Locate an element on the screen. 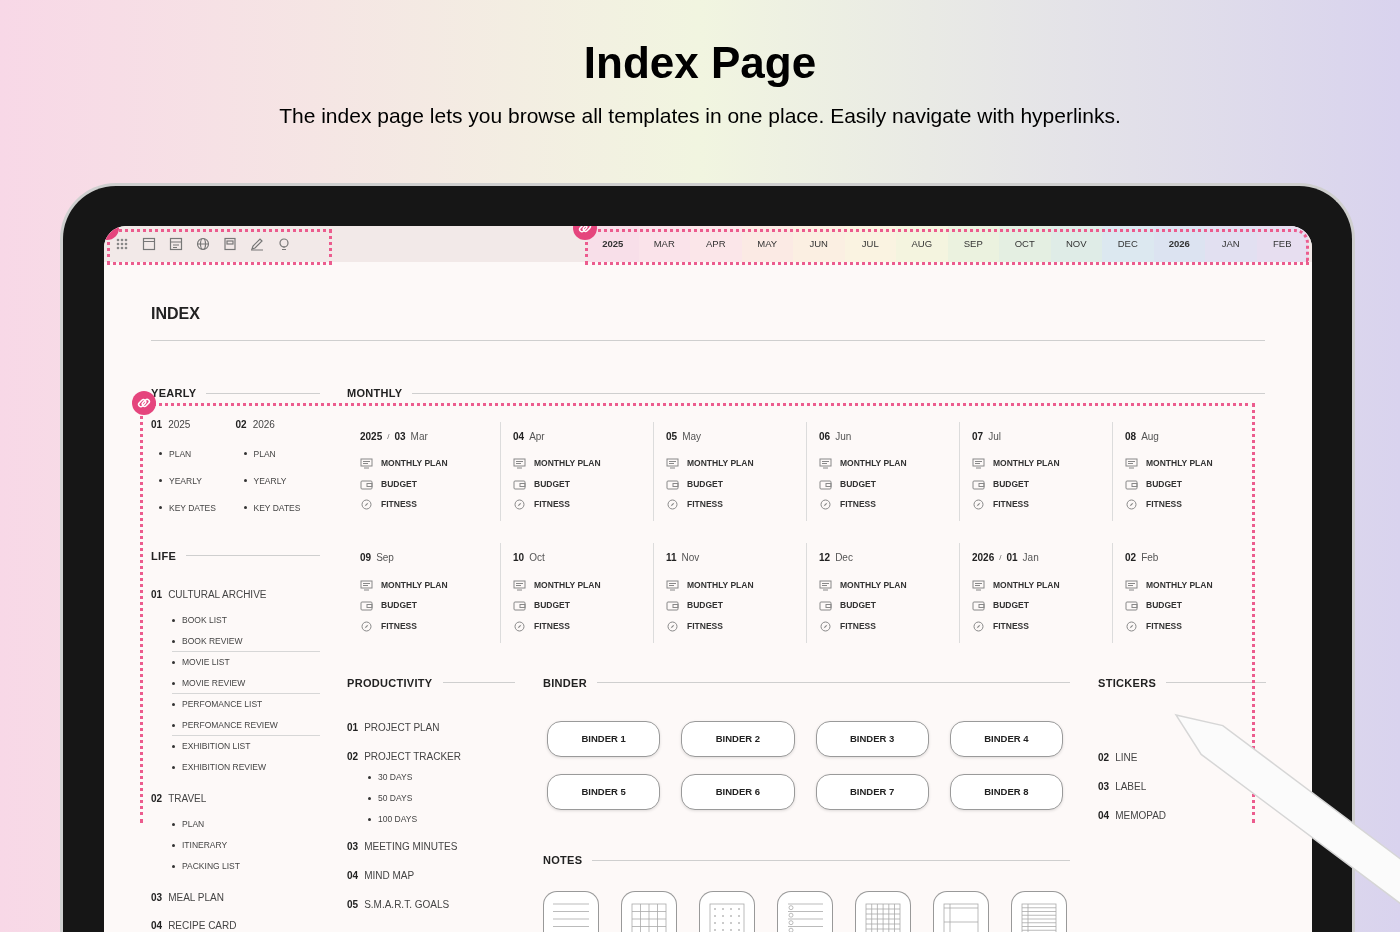 The width and height of the screenshot is (1400, 932). index-link: MOVIE LIST is located at coordinates (246, 662).